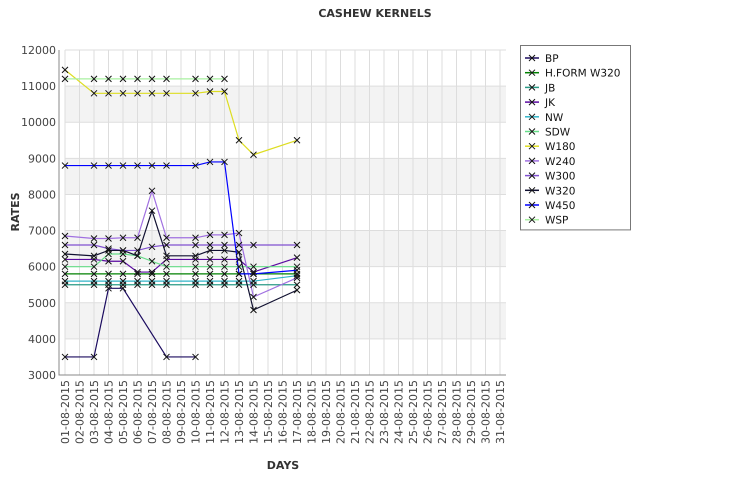 Image resolution: width=750 pixels, height=500 pixels. I want to click on x-tick-label: 15-08-2015, so click(268, 412).